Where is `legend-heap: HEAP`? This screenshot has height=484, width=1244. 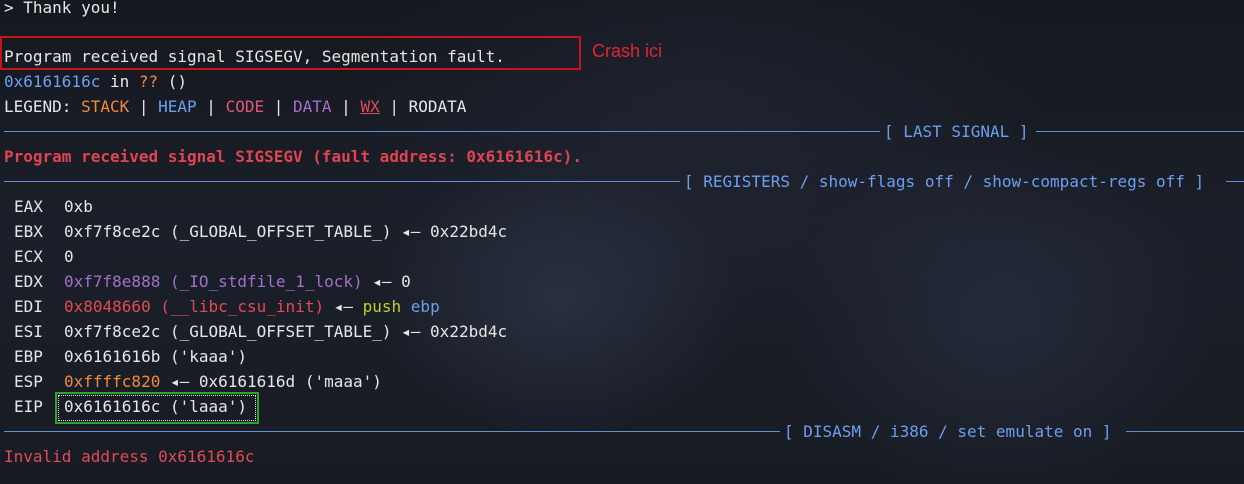 legend-heap: HEAP is located at coordinates (177, 106).